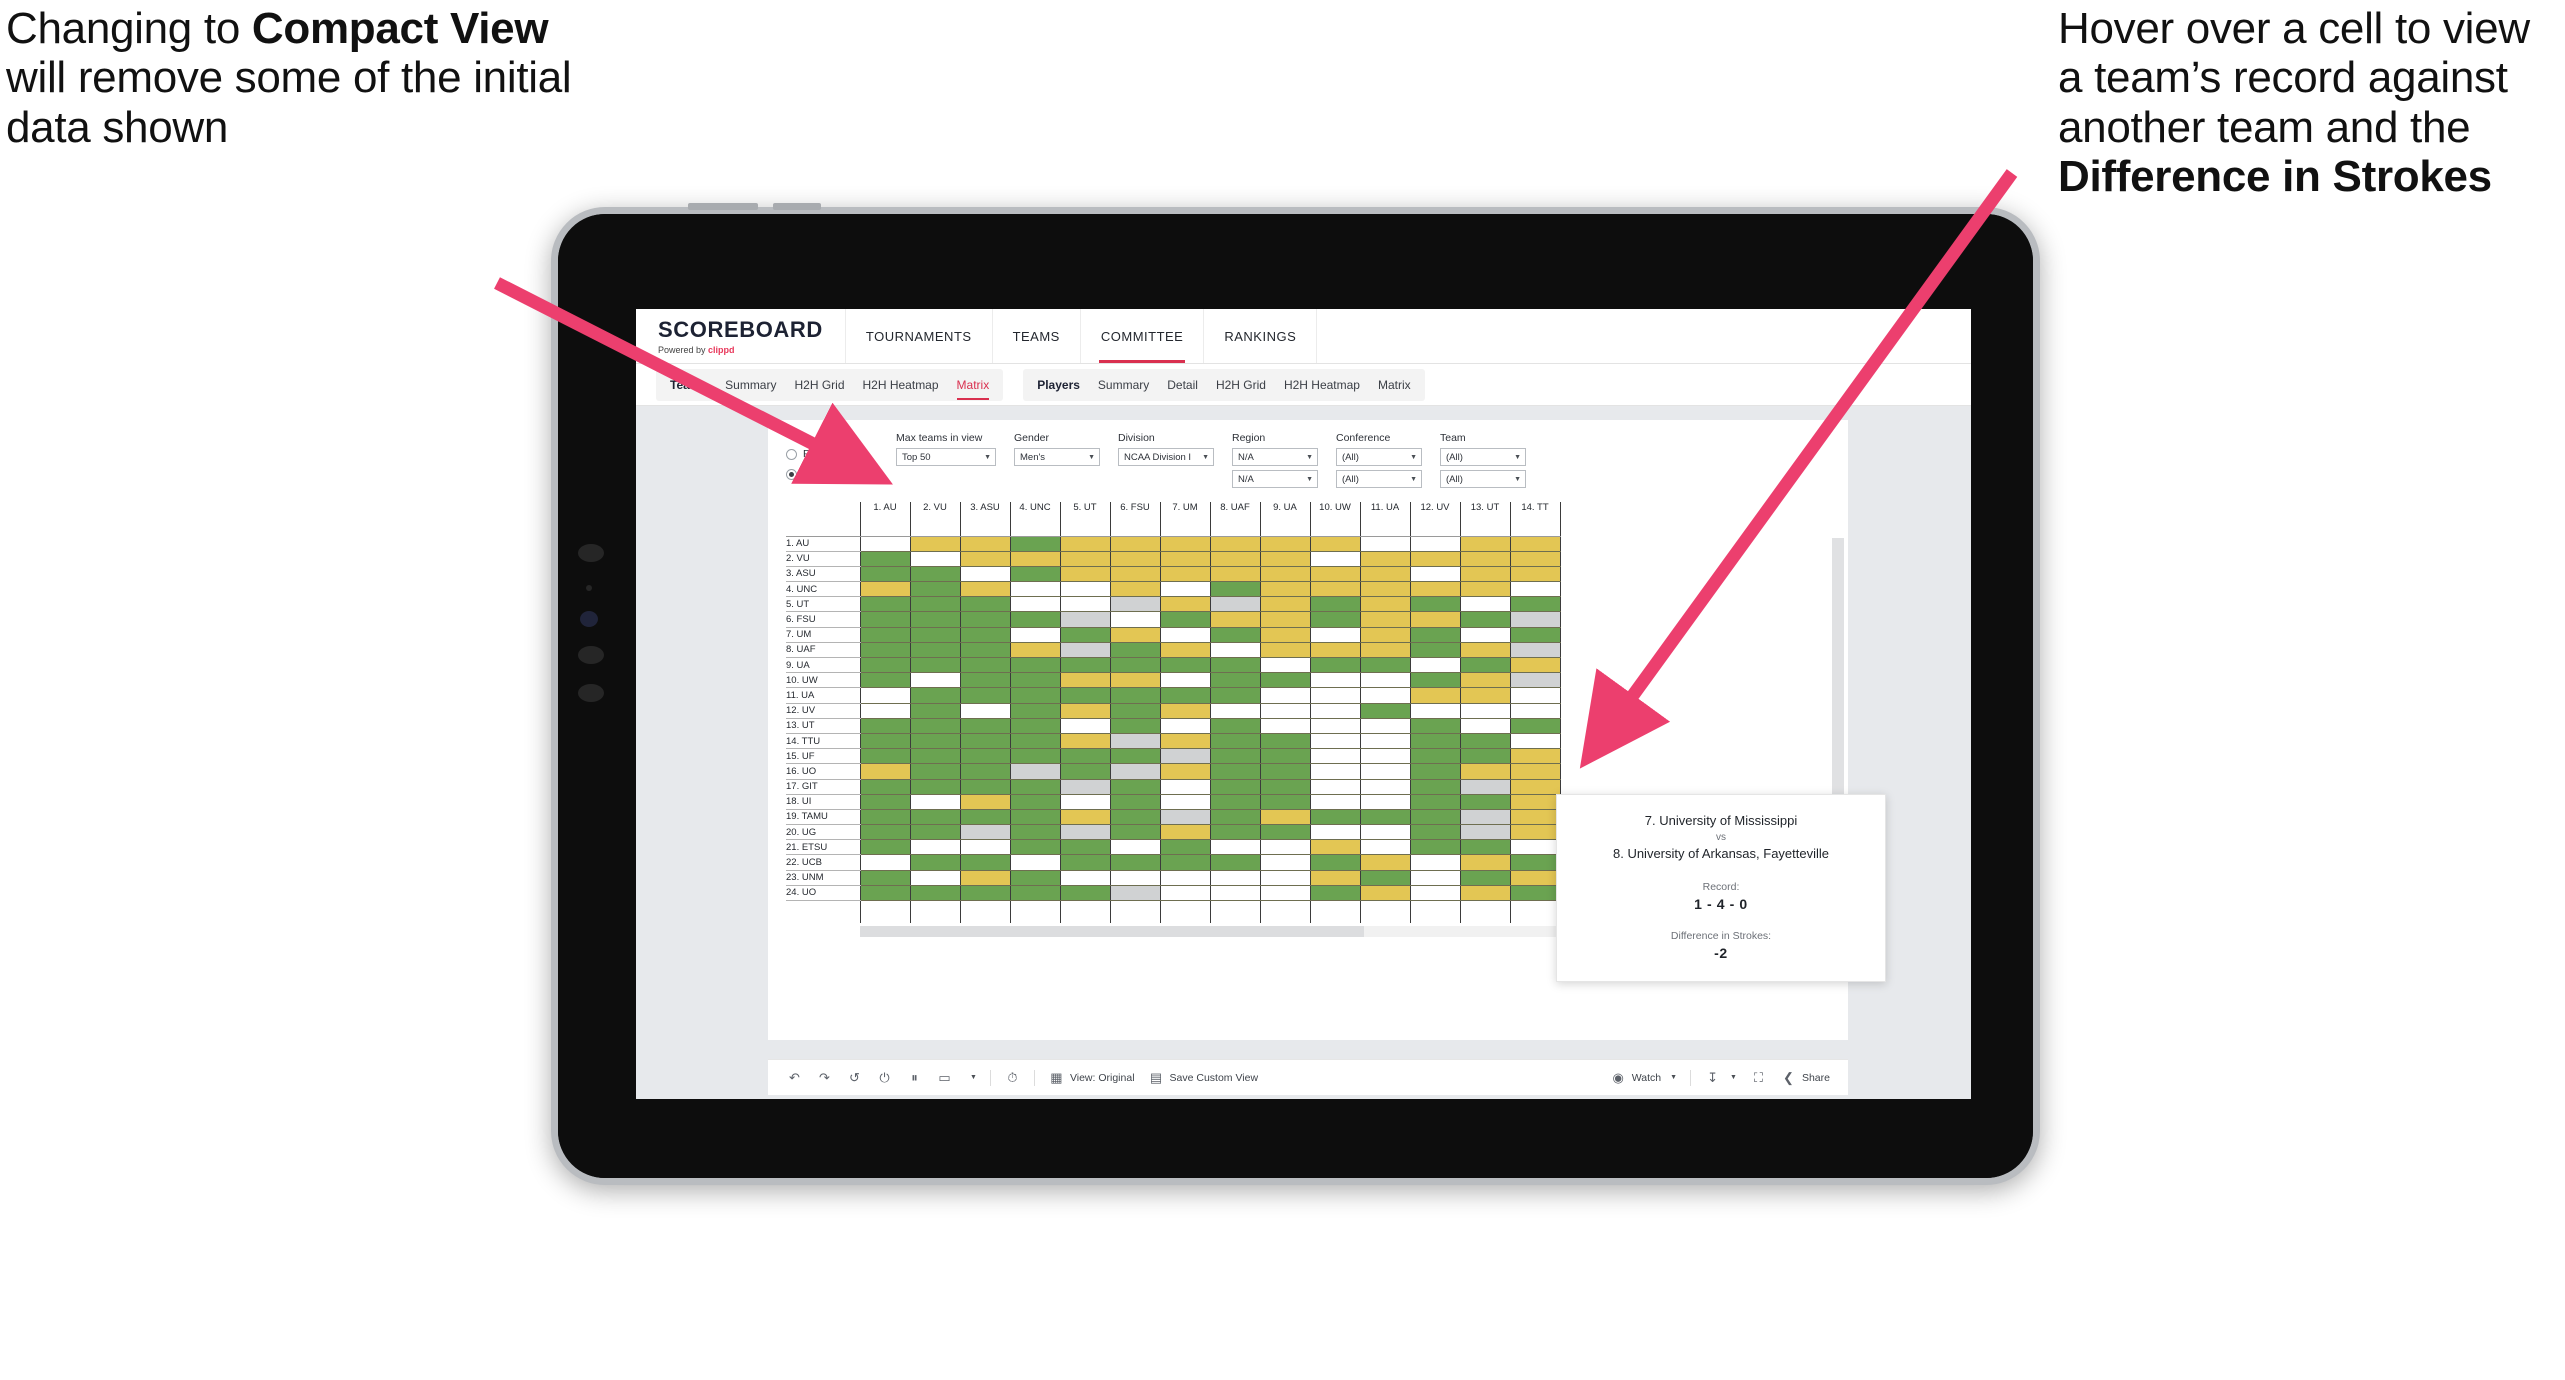 This screenshot has height=1380, width=2565. What do you see at coordinates (1058, 385) in the screenshot?
I see `tab-players-head: Players` at bounding box center [1058, 385].